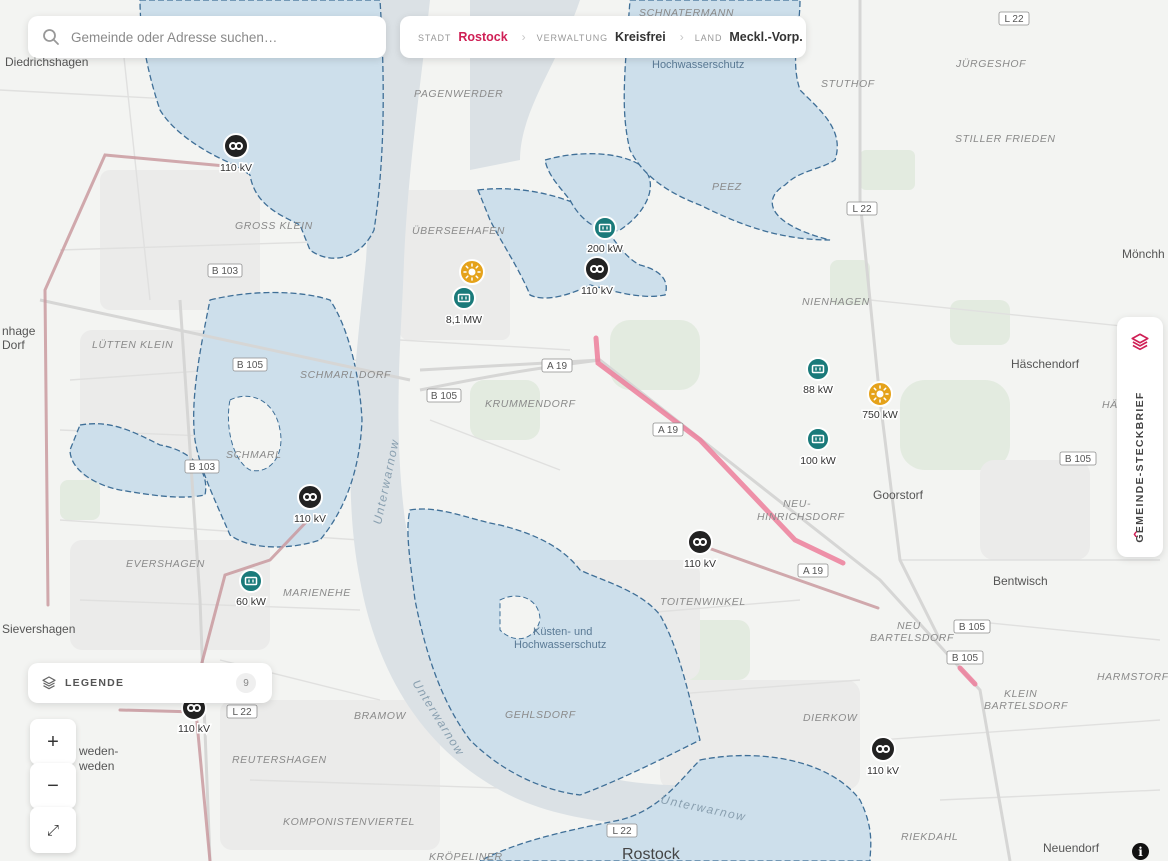  Describe the element at coordinates (898, 495) in the screenshot. I see `place-label: Goorstorf` at that location.